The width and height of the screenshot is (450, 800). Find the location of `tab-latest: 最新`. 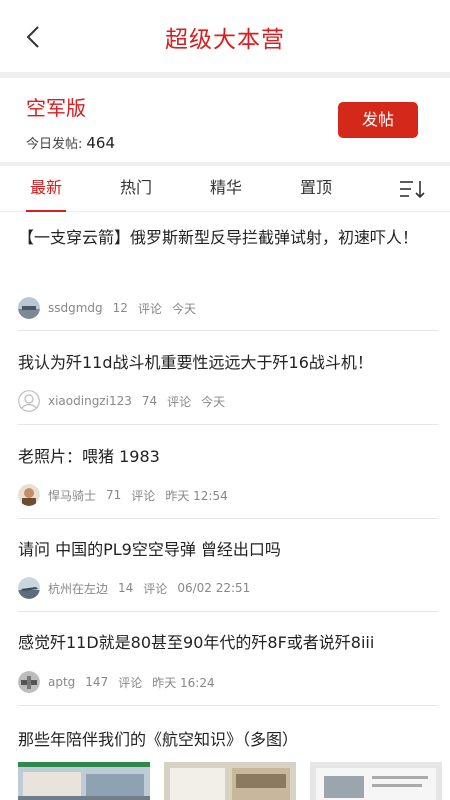

tab-latest: 最新 is located at coordinates (46, 189).